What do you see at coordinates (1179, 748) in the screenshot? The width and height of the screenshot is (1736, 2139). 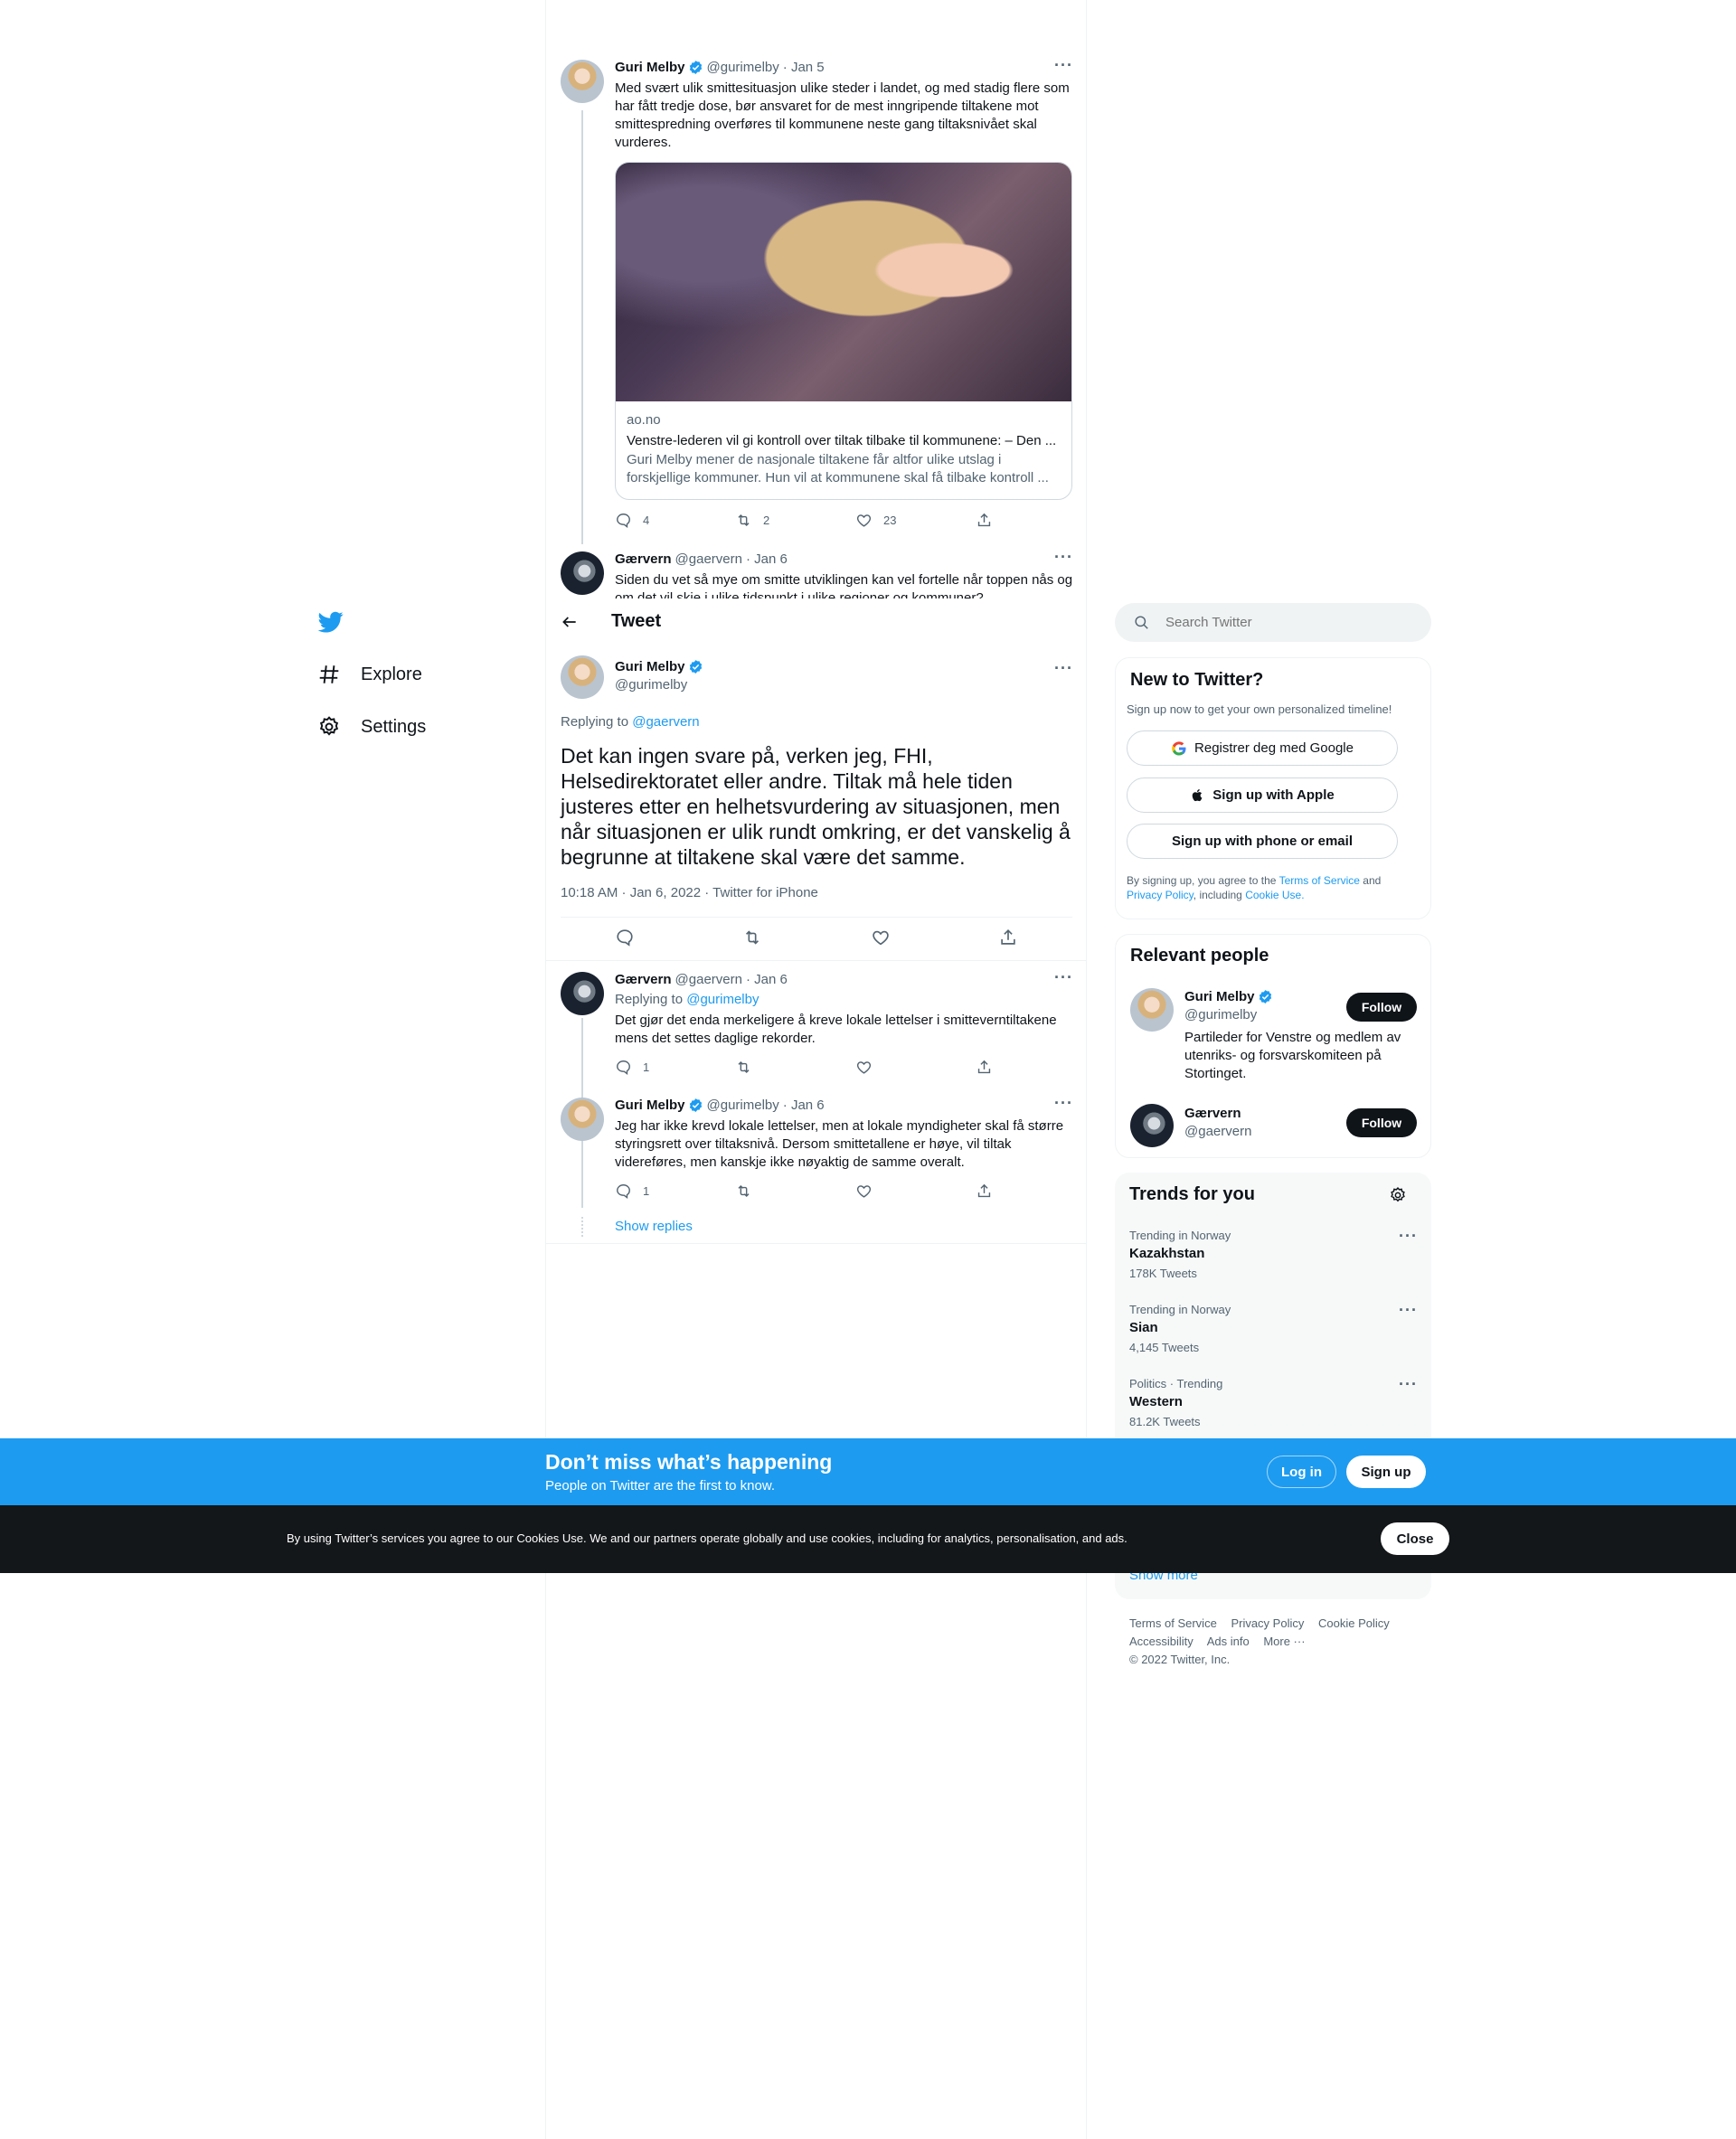 I see `google-logo-icon` at bounding box center [1179, 748].